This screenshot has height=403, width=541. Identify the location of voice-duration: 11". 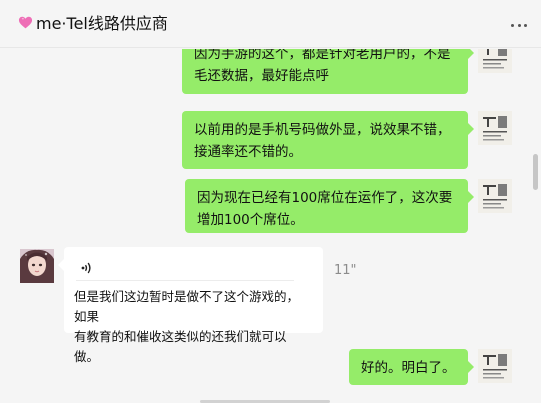
(345, 270).